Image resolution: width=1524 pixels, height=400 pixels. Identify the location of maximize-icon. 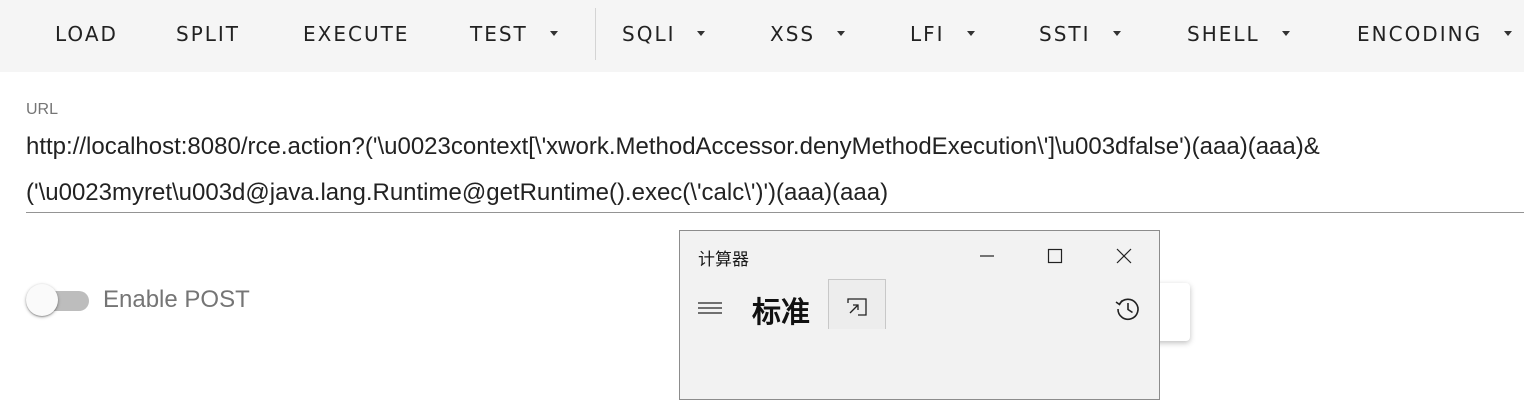
(1055, 256).